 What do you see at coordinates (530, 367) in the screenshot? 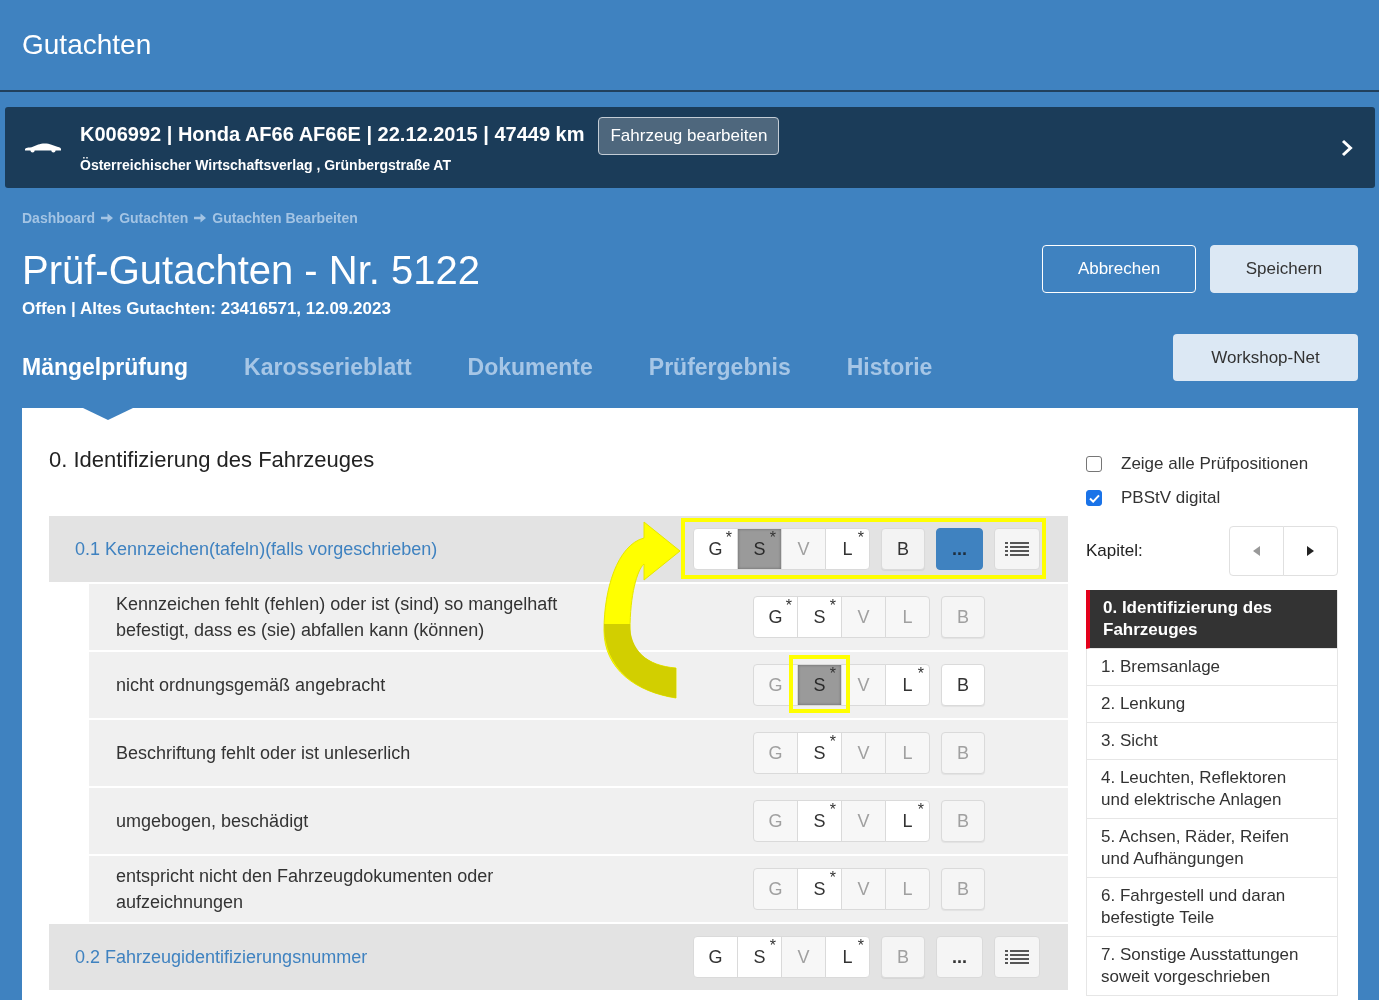
I see `tab: Dokumente` at bounding box center [530, 367].